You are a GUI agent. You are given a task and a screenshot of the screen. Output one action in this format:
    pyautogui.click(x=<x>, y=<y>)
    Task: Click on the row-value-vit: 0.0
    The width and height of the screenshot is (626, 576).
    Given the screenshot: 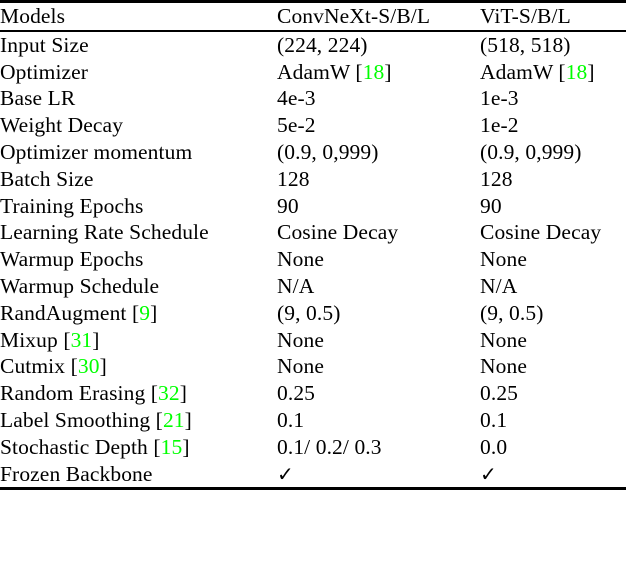 What is the action you would take?
    pyautogui.click(x=494, y=446)
    